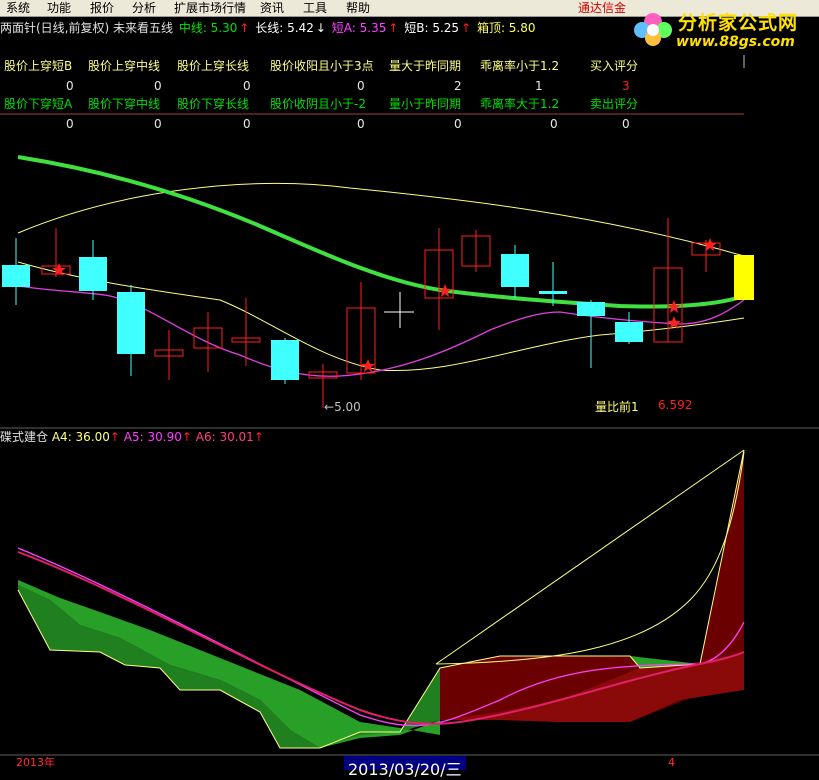 The image size is (819, 780). Describe the element at coordinates (35, 762) in the screenshot. I see `xaxis-year: 2013年` at that location.